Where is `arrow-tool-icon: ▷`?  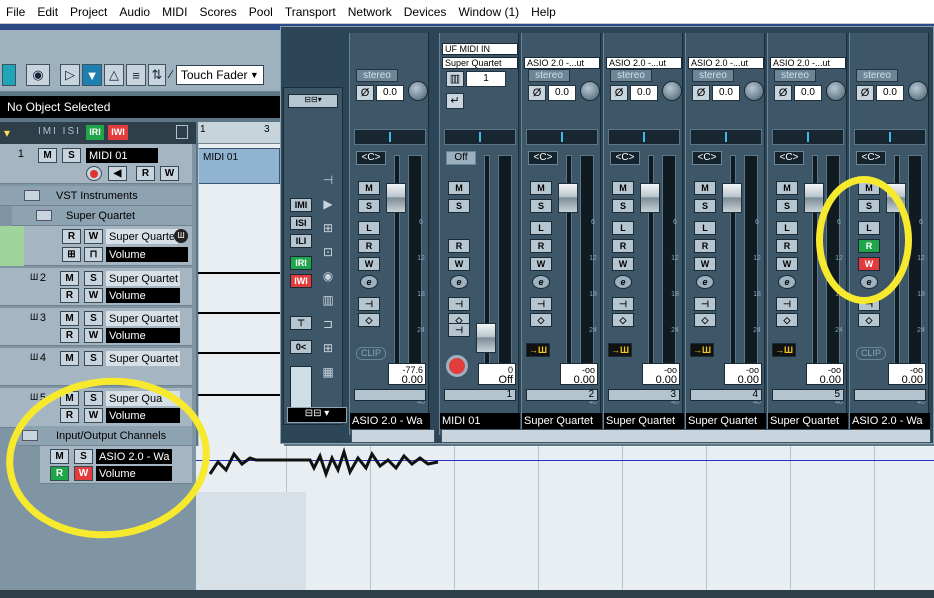 arrow-tool-icon: ▷ is located at coordinates (70, 75).